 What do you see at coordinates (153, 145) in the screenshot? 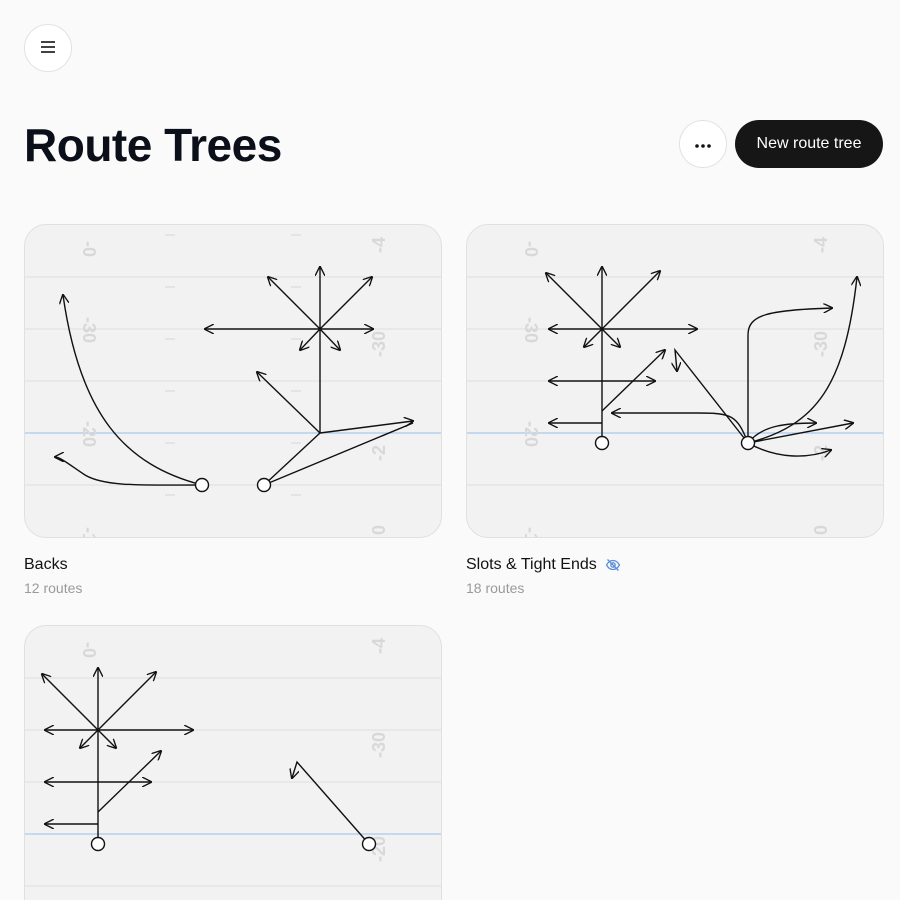
I see `page-title: Route Trees` at bounding box center [153, 145].